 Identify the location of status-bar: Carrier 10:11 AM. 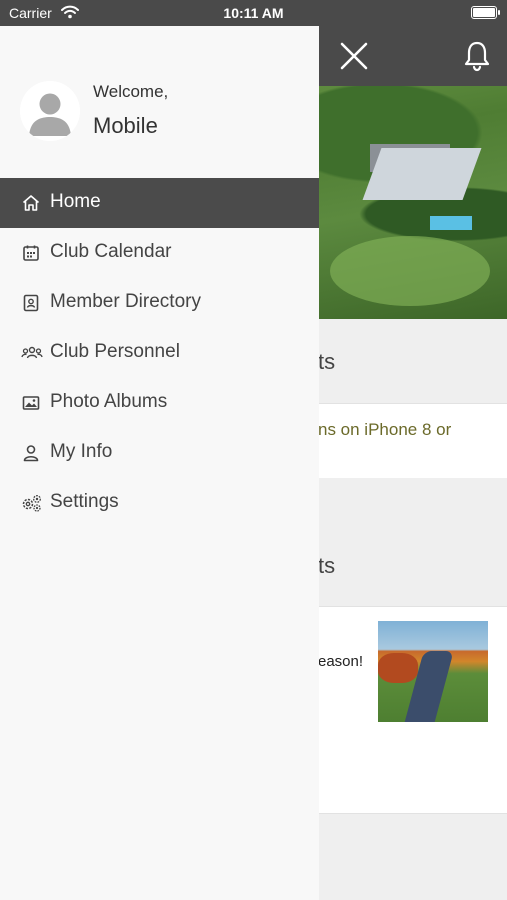
(253, 13).